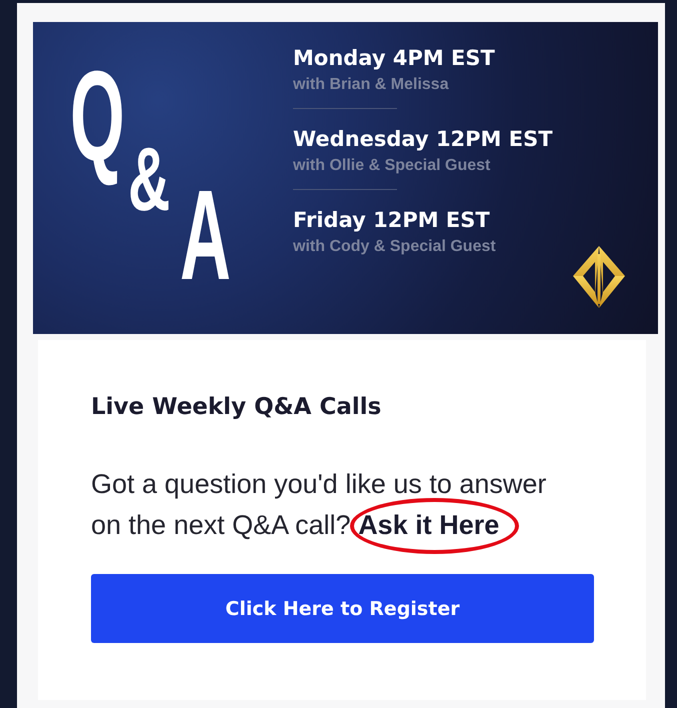 This screenshot has width=677, height=708. I want to click on description-text: Got a question you'd like us to answer on the next Q&A call? Ask it Here, so click(331, 505).